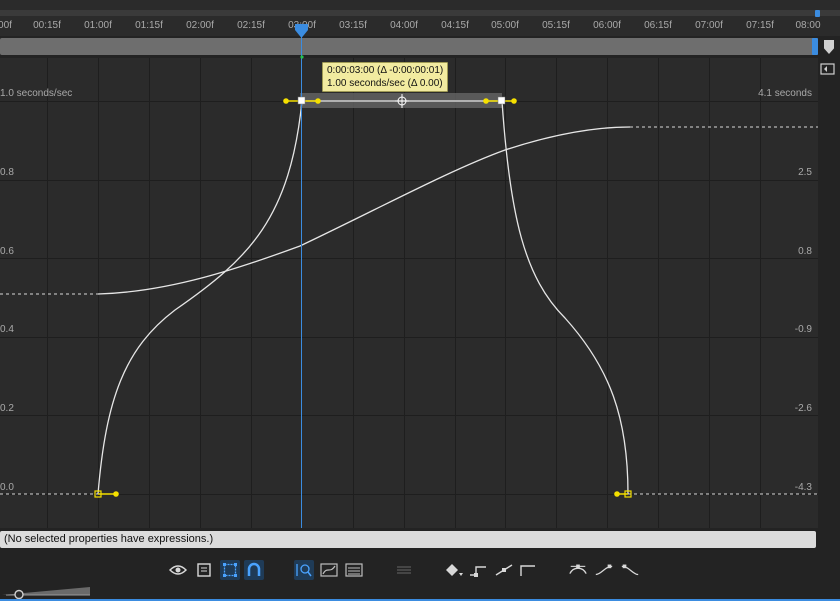  What do you see at coordinates (251, 25) in the screenshot?
I see `ruler-label: 02:15f` at bounding box center [251, 25].